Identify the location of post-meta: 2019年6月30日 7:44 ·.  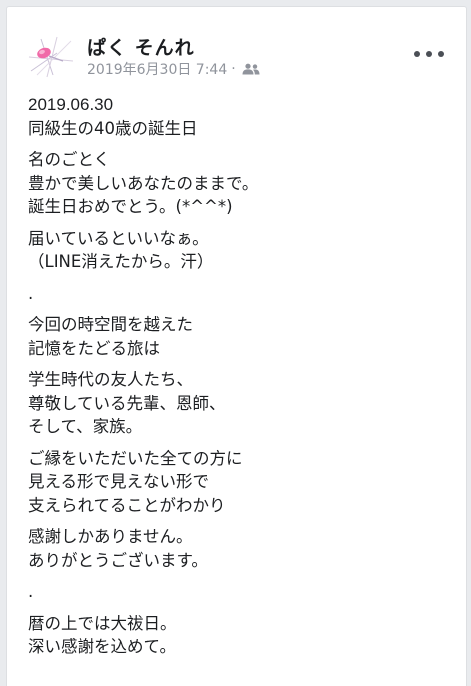
(173, 69).